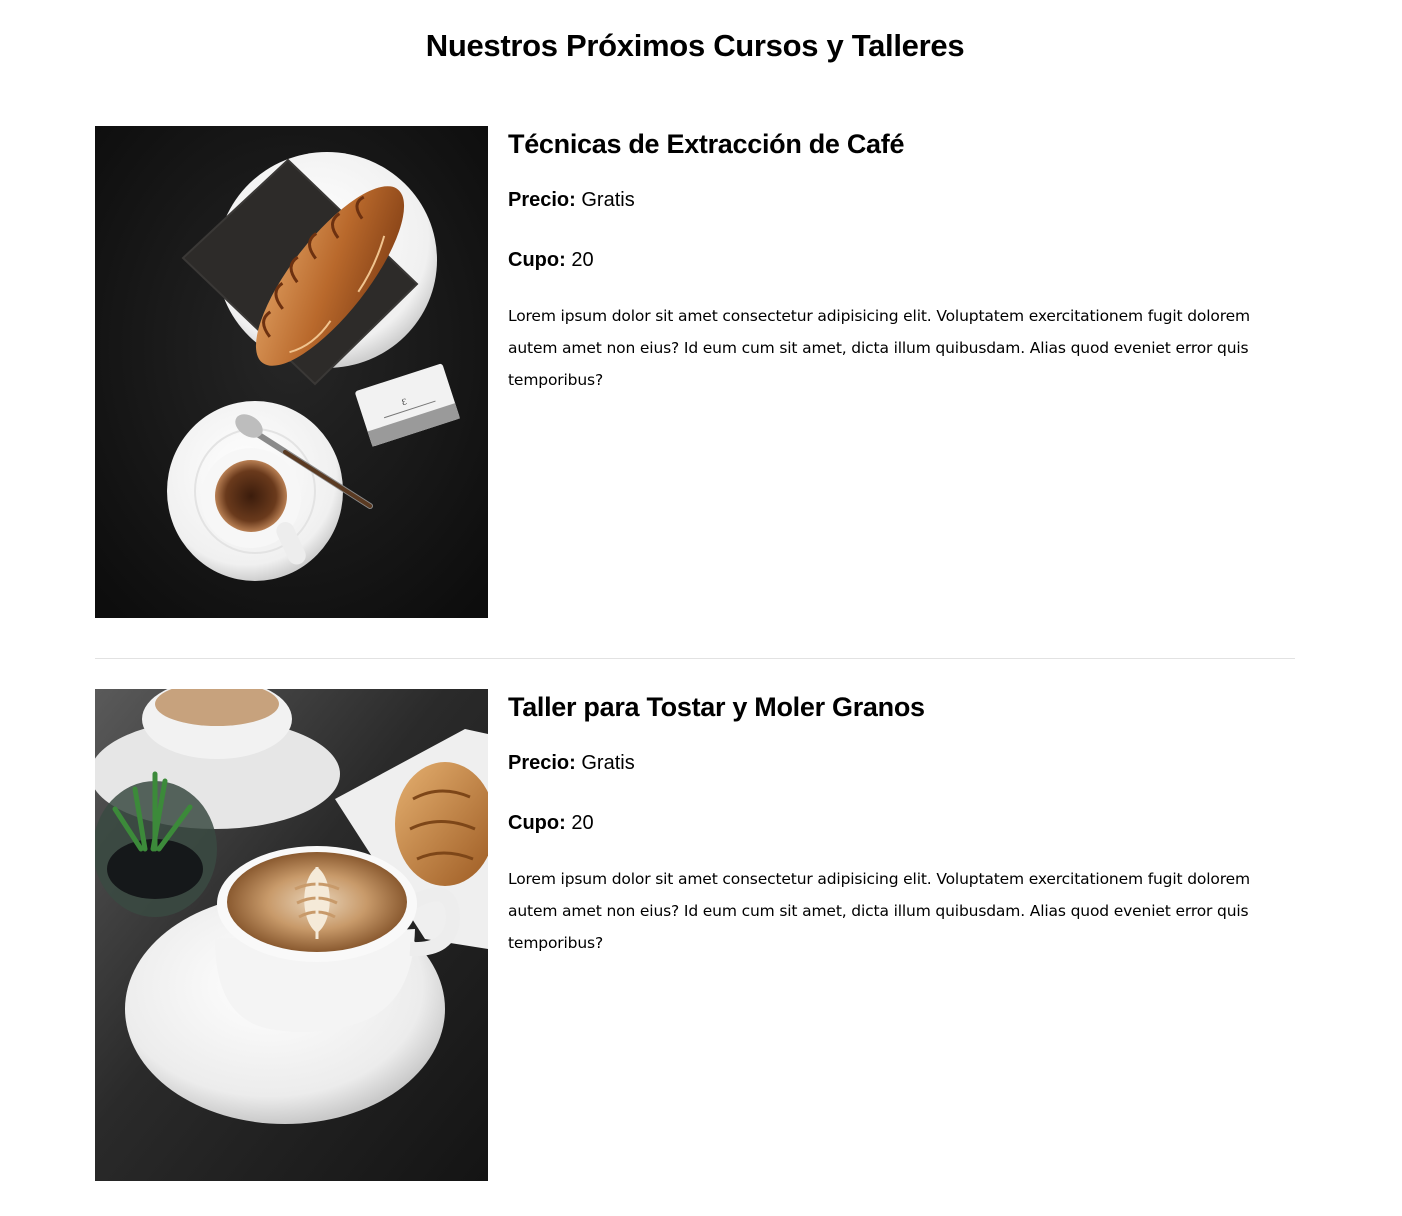  What do you see at coordinates (291, 935) in the screenshot?
I see `course-image-latte-art` at bounding box center [291, 935].